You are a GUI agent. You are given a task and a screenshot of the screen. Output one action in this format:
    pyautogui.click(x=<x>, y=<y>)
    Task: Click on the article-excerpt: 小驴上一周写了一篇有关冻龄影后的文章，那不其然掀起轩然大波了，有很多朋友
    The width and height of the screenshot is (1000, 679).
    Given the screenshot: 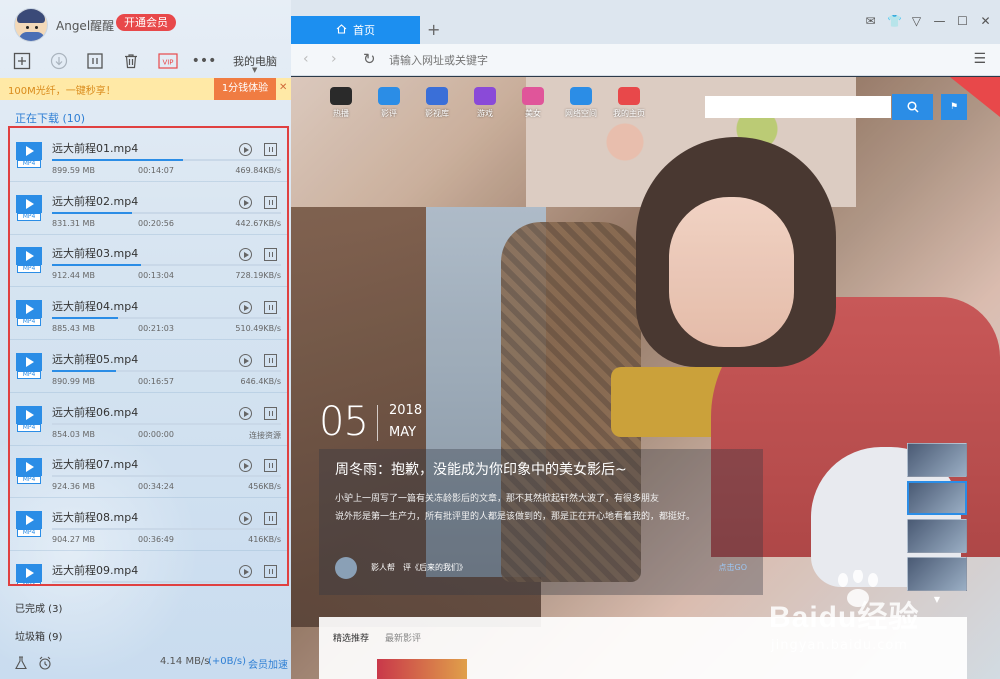 What is the action you would take?
    pyautogui.click(x=497, y=499)
    